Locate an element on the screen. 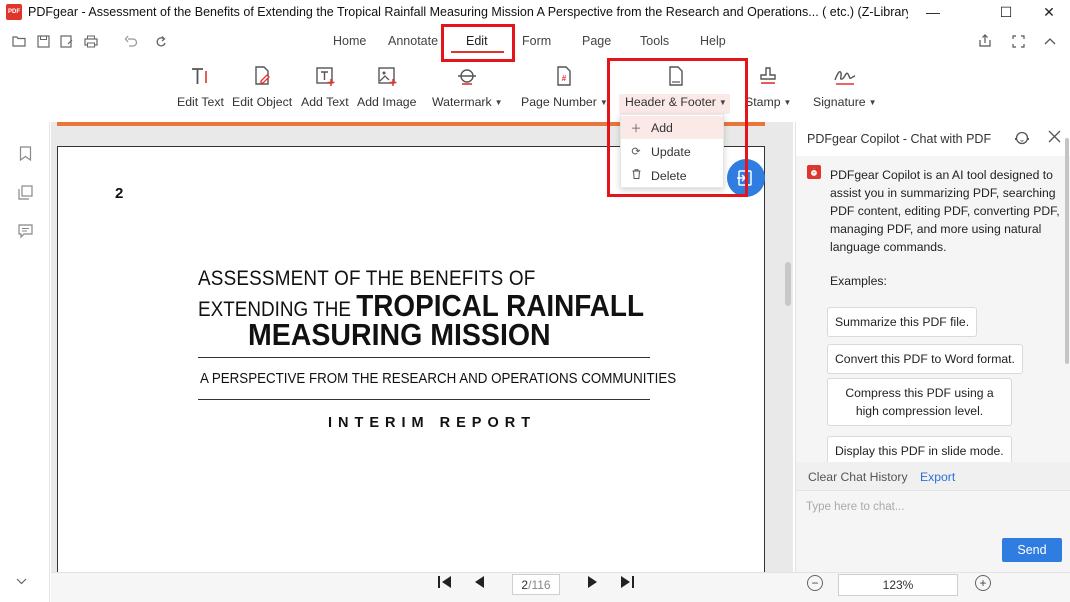  bookmark-icon is located at coordinates (25, 153).